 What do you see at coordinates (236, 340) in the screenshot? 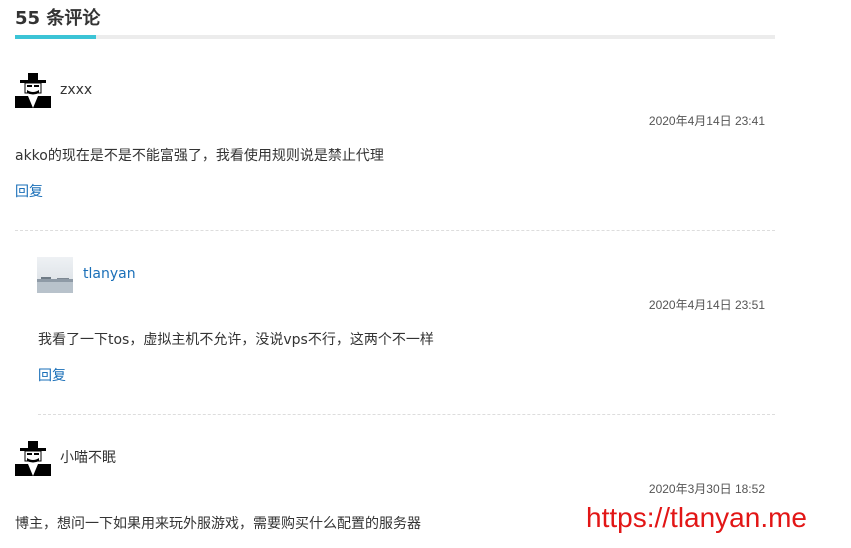
I see `comment-text: 我看了一下tos，虚拟主机不允许，没说vps不行，这两个不一样` at bounding box center [236, 340].